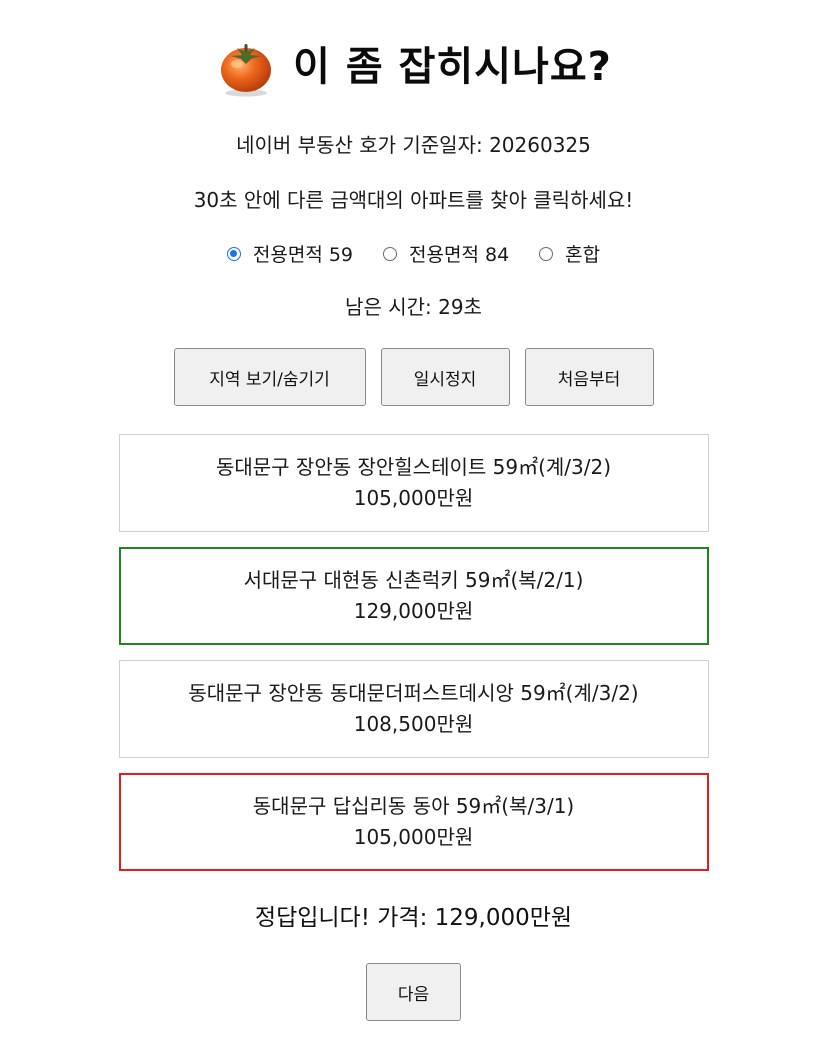  I want to click on restart-button: 처음부터, so click(589, 377).